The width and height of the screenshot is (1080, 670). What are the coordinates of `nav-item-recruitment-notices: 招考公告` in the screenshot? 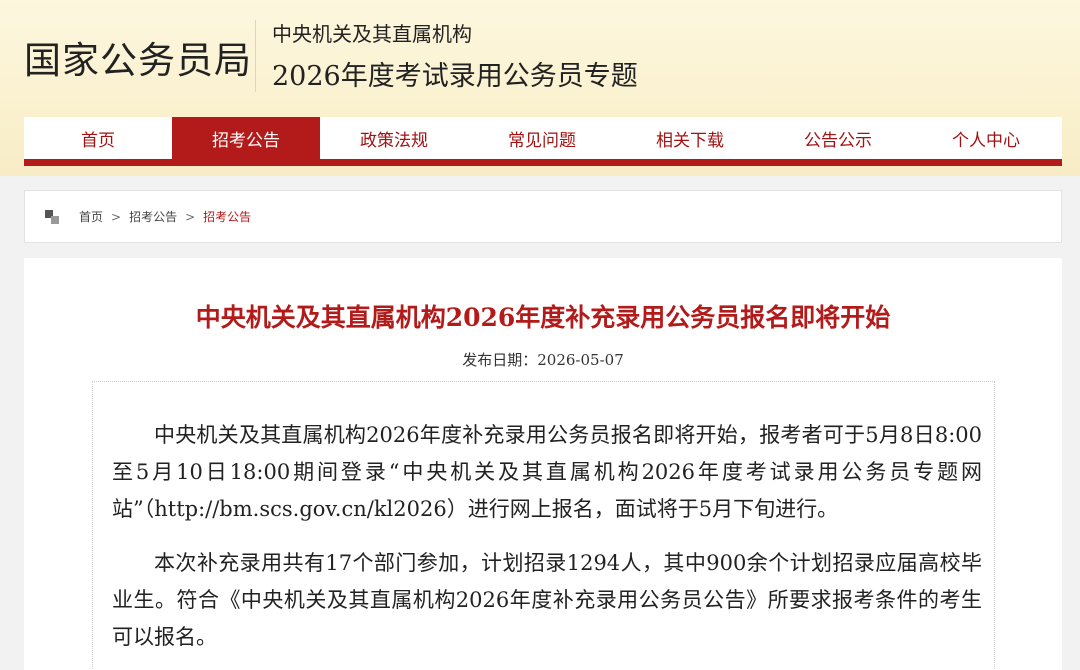 It's located at (246, 141).